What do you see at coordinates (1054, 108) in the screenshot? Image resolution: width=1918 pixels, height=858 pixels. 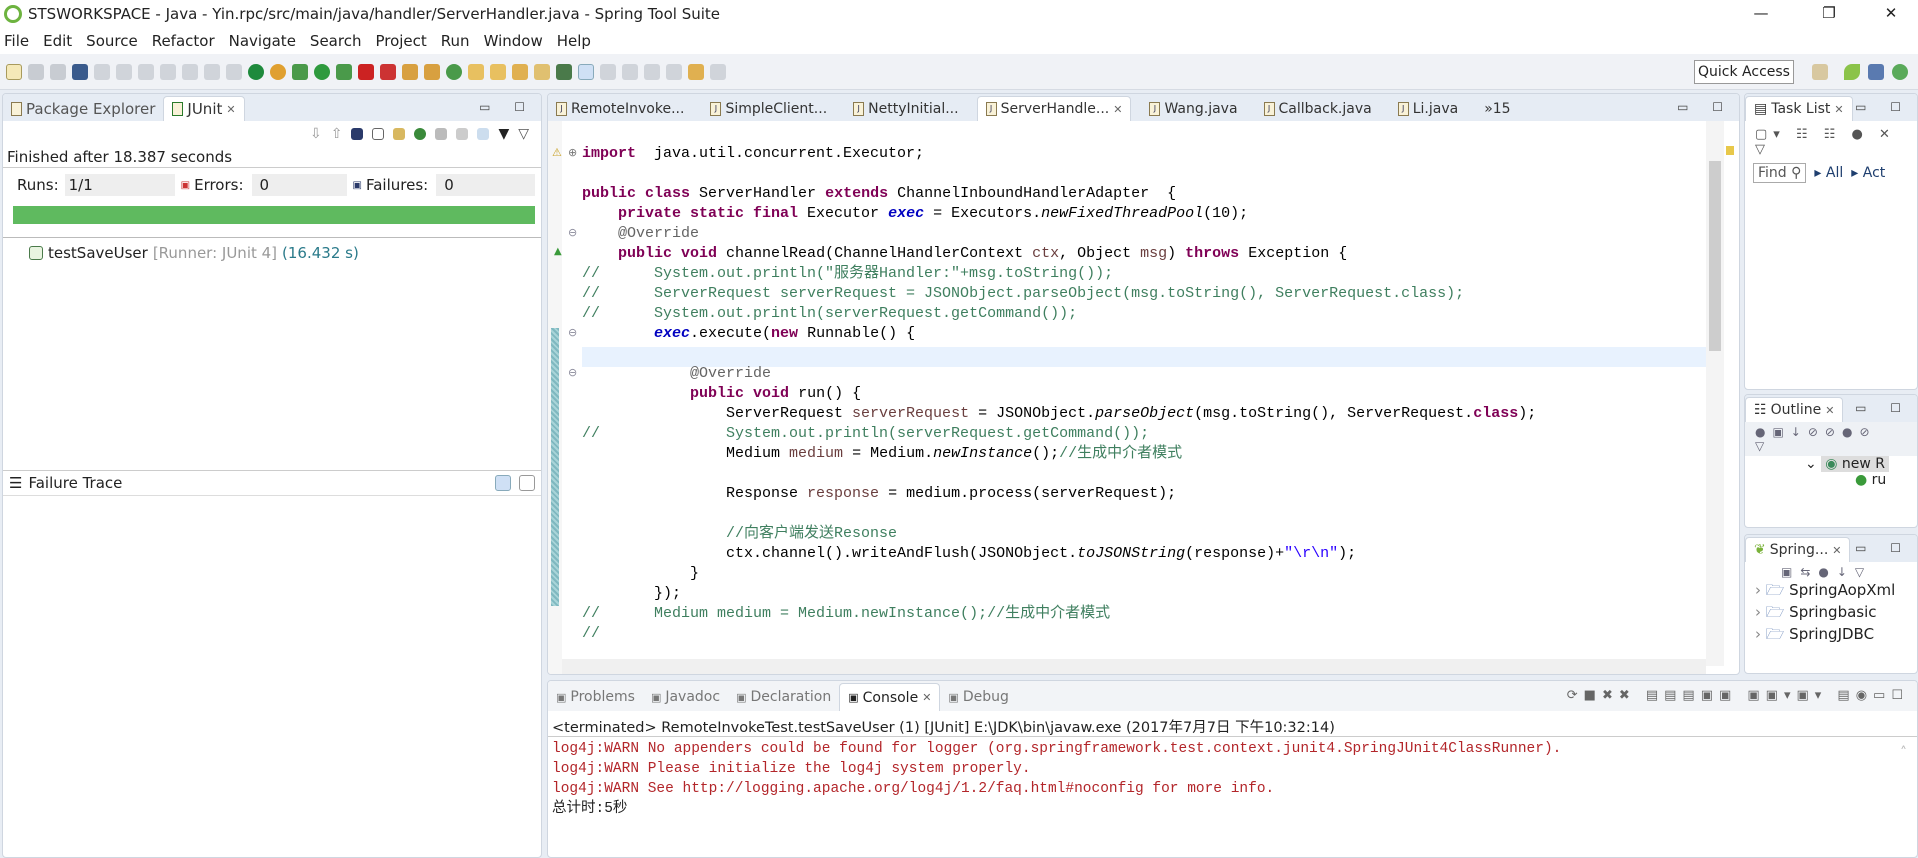 I see `editor-tab: J ServerHandle... ✕` at bounding box center [1054, 108].